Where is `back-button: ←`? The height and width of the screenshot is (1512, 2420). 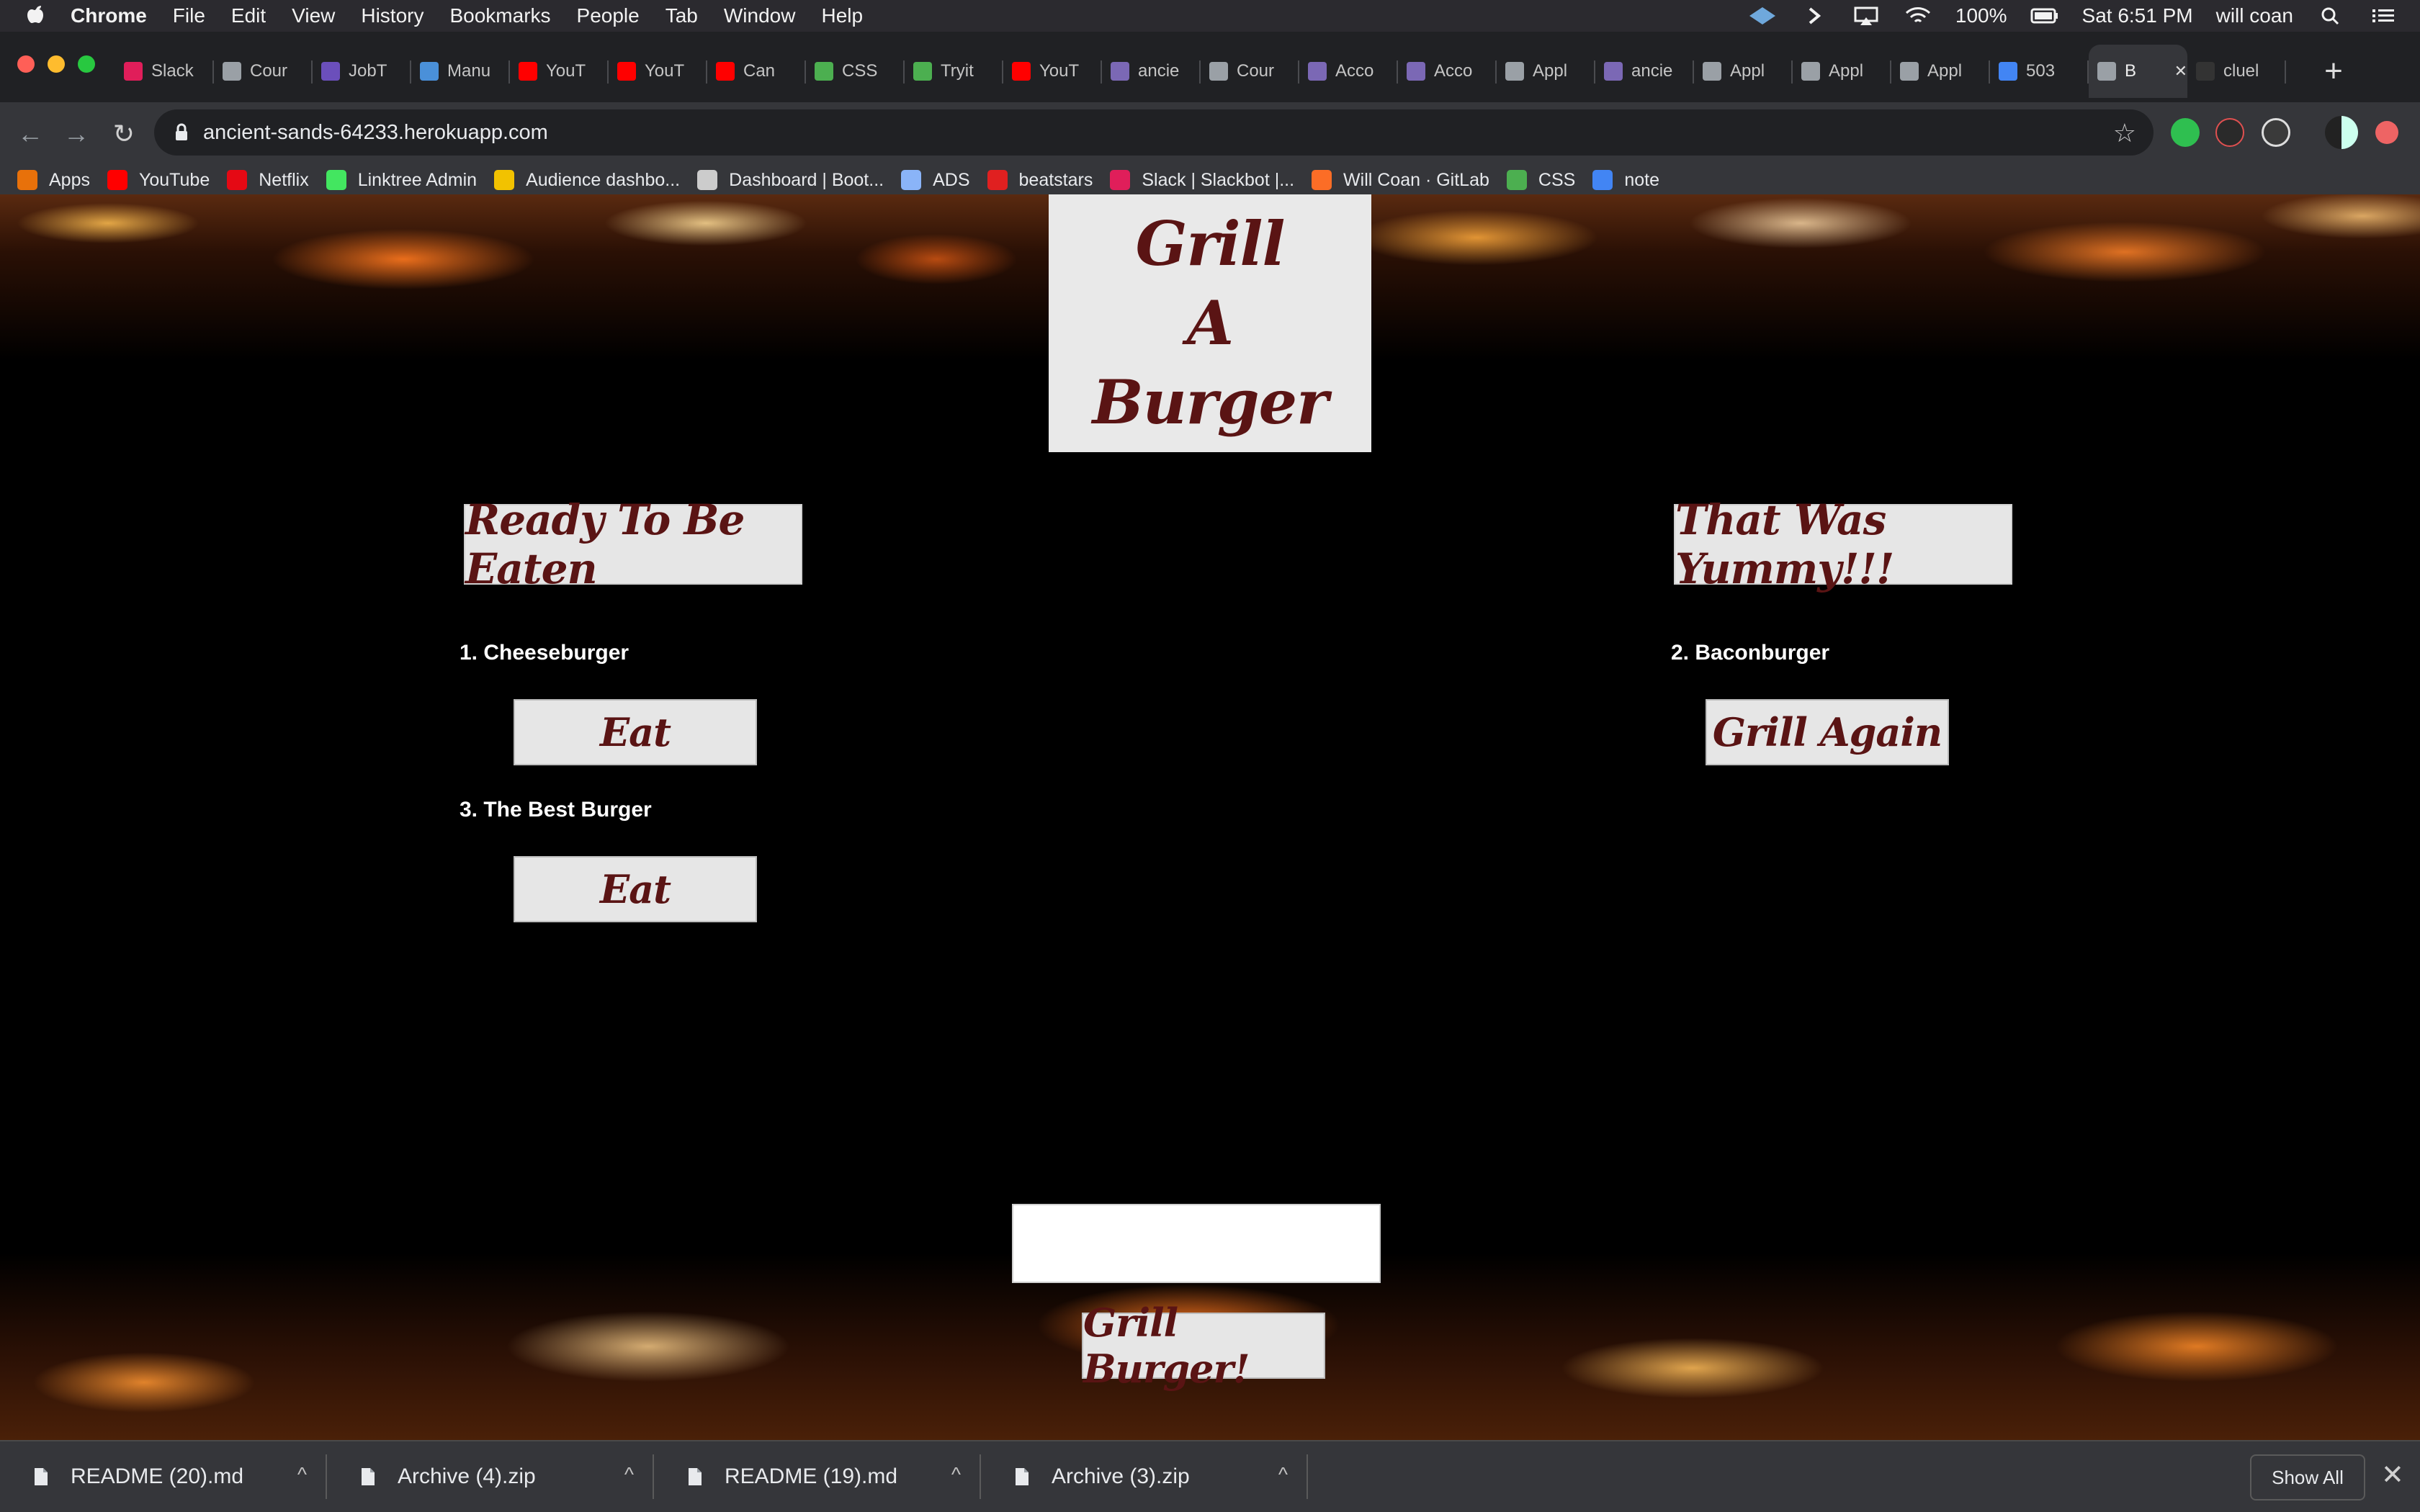 back-button: ← is located at coordinates (30, 134).